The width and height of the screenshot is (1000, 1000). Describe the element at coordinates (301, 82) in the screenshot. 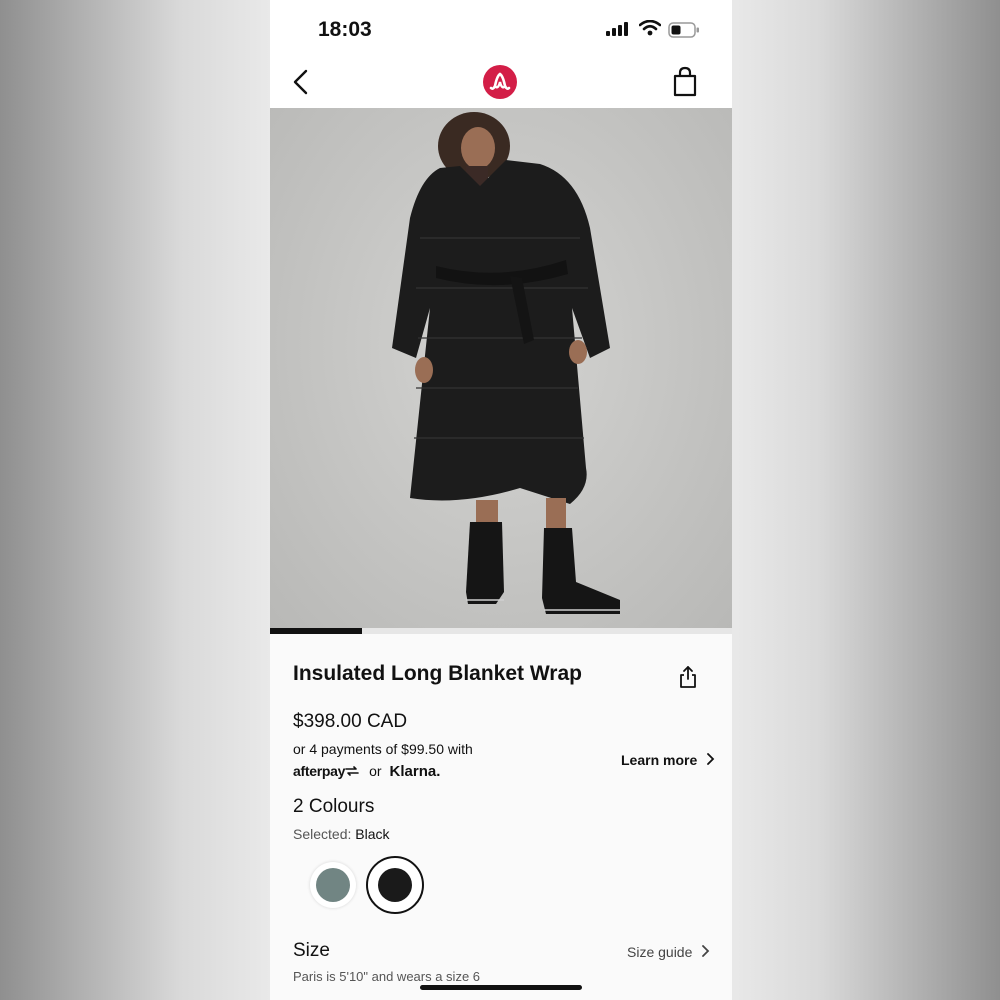

I see `back-chevron-icon` at that location.